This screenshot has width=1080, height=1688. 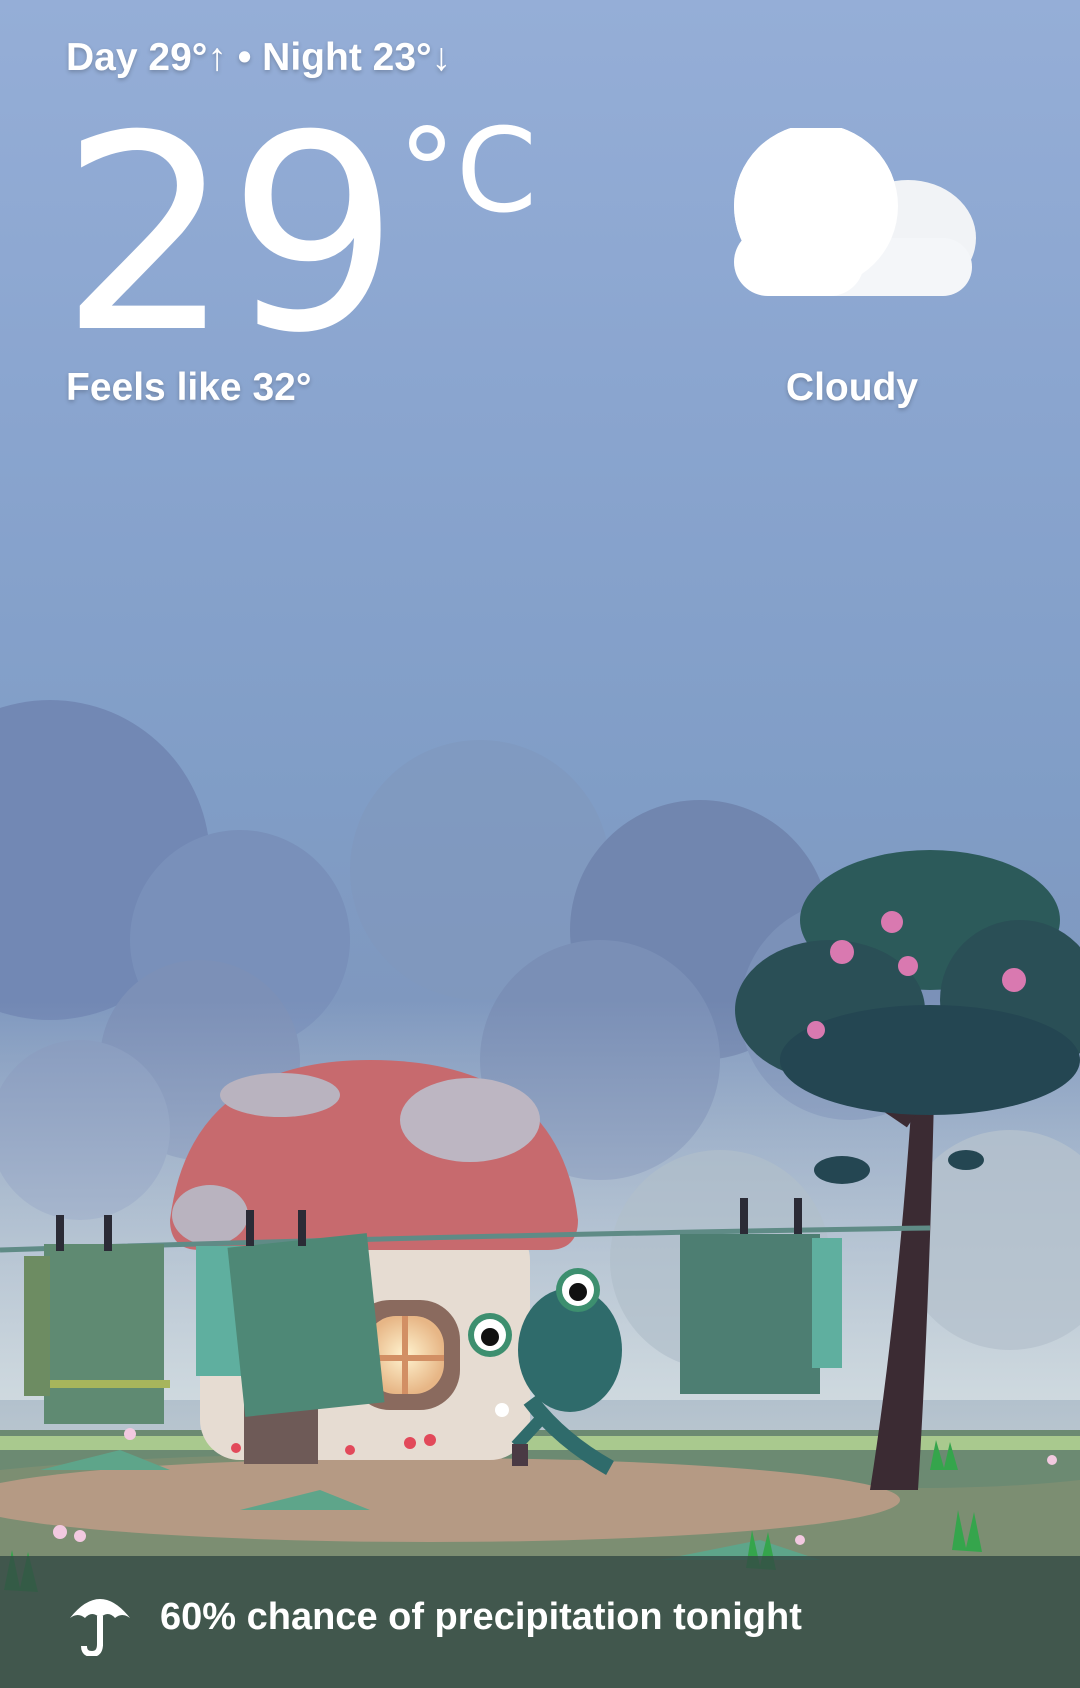 What do you see at coordinates (855, 212) in the screenshot?
I see `cloud-icon` at bounding box center [855, 212].